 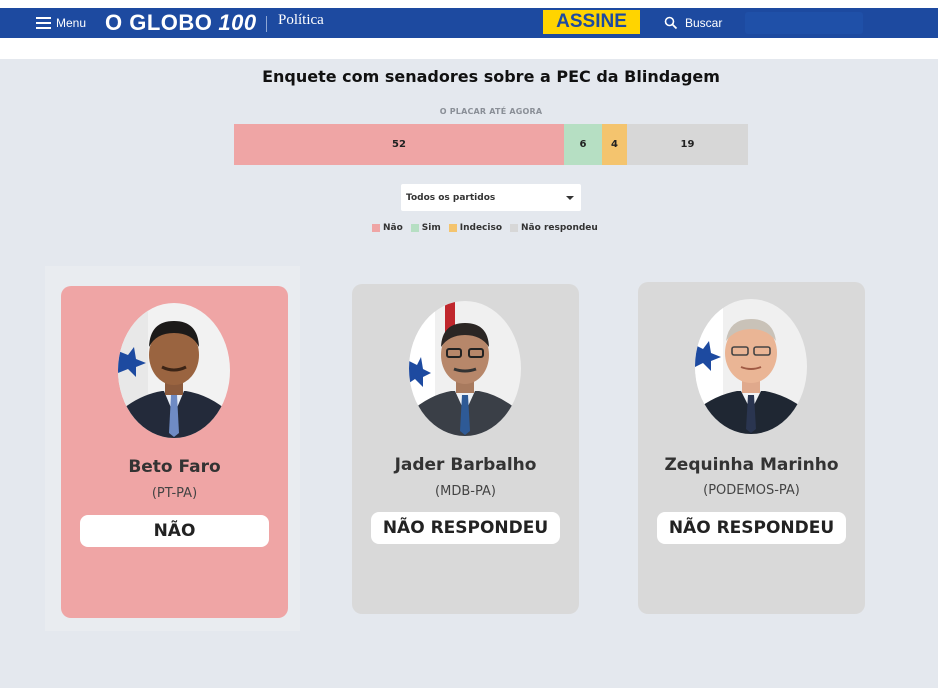 I want to click on scoreboard-label: O PLACAR ATÉ AGORA, so click(x=491, y=111).